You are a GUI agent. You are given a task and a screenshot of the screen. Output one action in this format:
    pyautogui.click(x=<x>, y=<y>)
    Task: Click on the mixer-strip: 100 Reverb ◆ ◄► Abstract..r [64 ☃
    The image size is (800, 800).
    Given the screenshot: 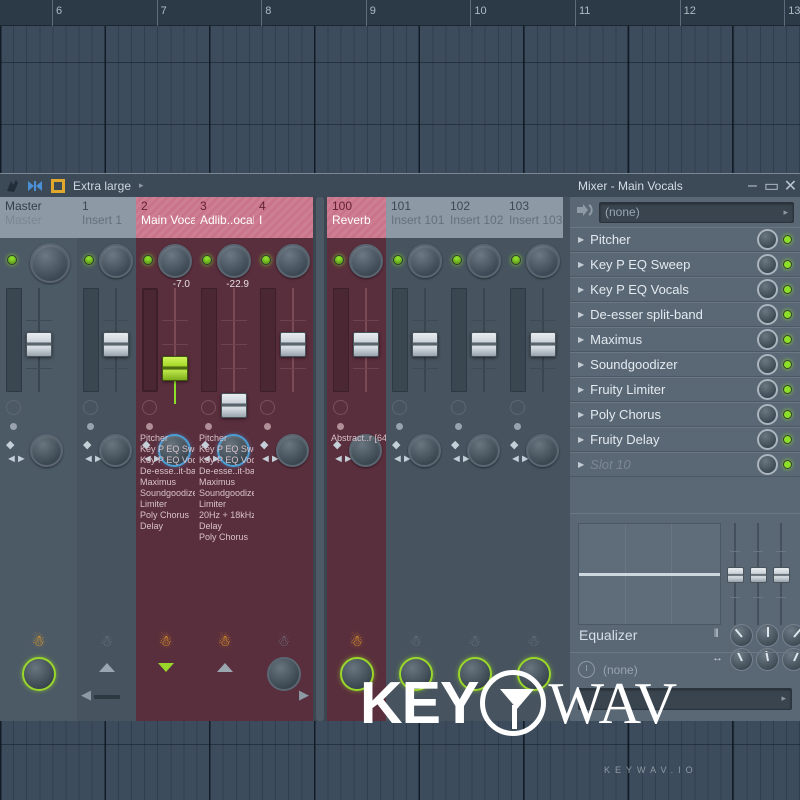 What is the action you would take?
    pyautogui.click(x=357, y=459)
    